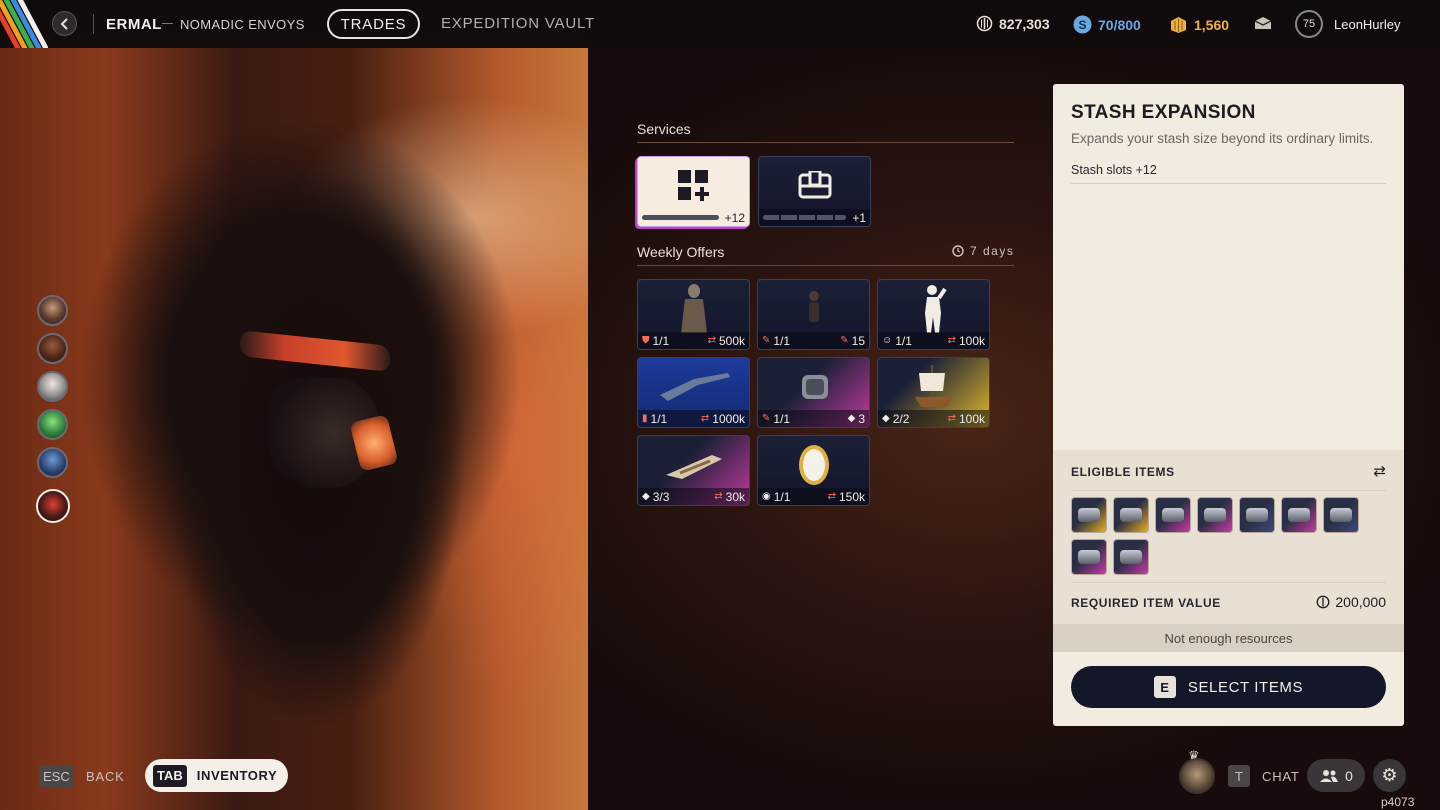 Image resolution: width=1440 pixels, height=810 pixels. Describe the element at coordinates (1197, 776) in the screenshot. I see `party-leader-avatar` at that location.